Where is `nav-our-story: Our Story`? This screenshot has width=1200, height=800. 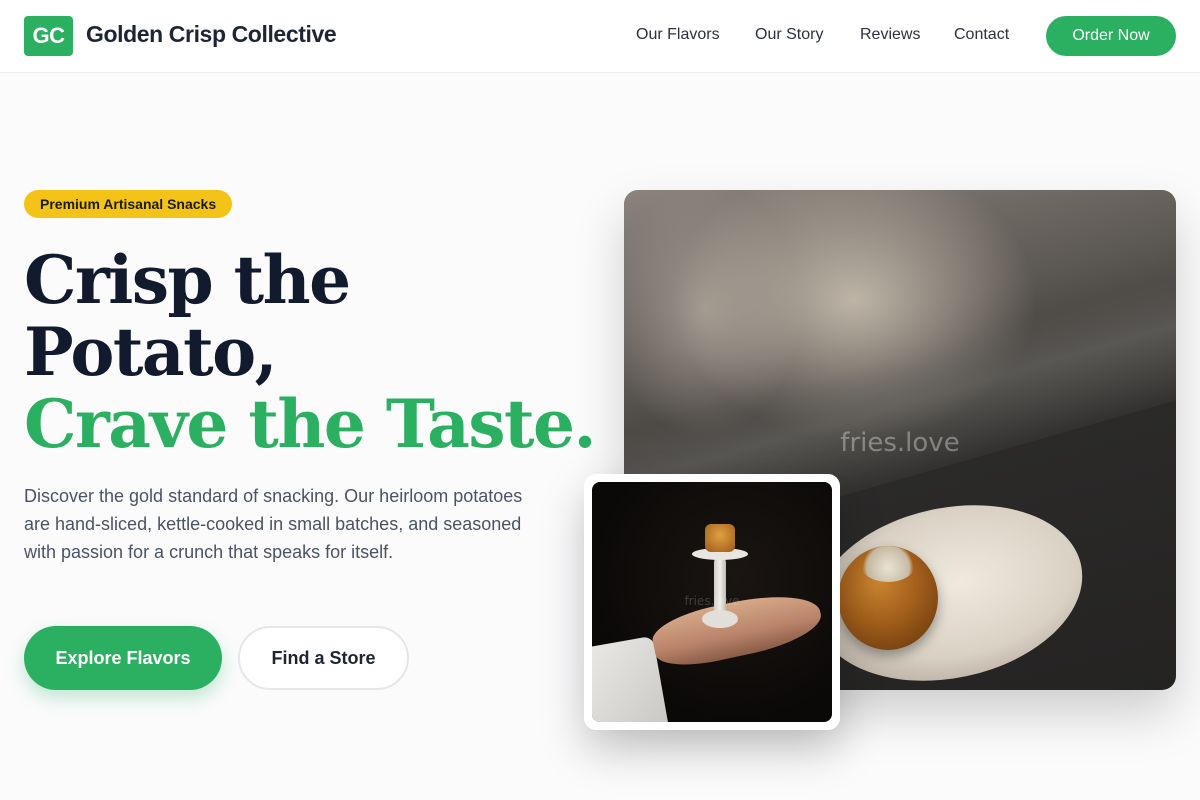 nav-our-story: Our Story is located at coordinates (789, 35).